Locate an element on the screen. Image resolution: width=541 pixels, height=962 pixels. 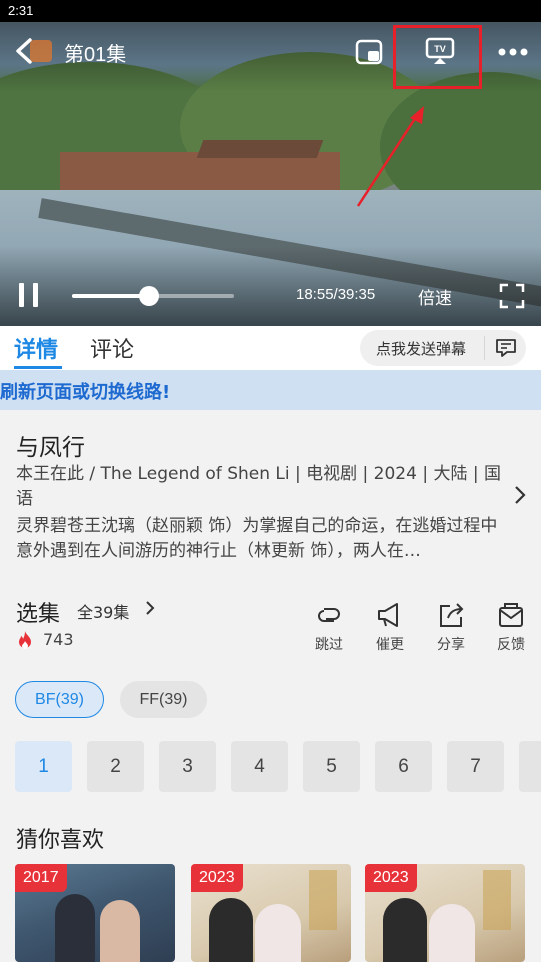
megaphone-icon is located at coordinates (388, 615).